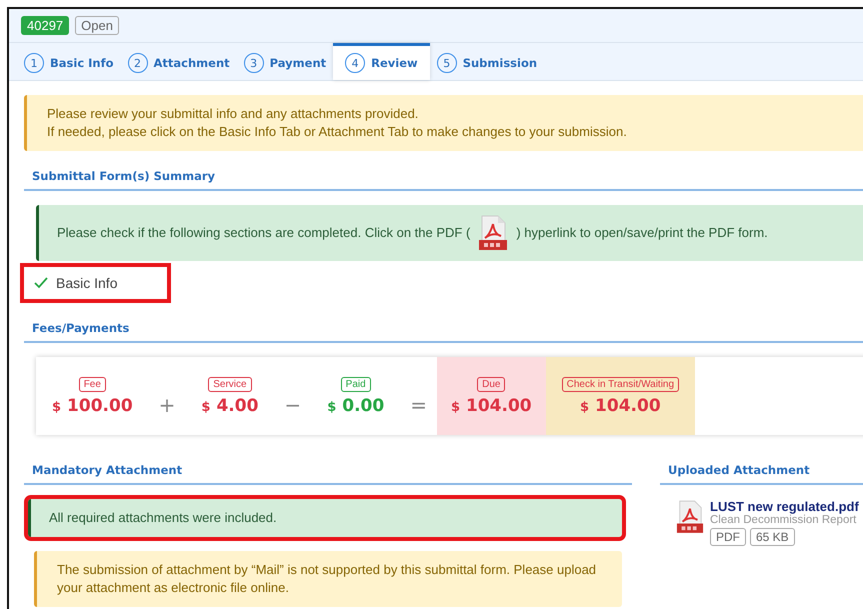 Image resolution: width=863 pixels, height=609 pixels. Describe the element at coordinates (328, 579) in the screenshot. I see `mail-warning: The submission of attachment by “Mail” is not supported by this submittal form. Please upload your attachment as electronic file online.` at that location.